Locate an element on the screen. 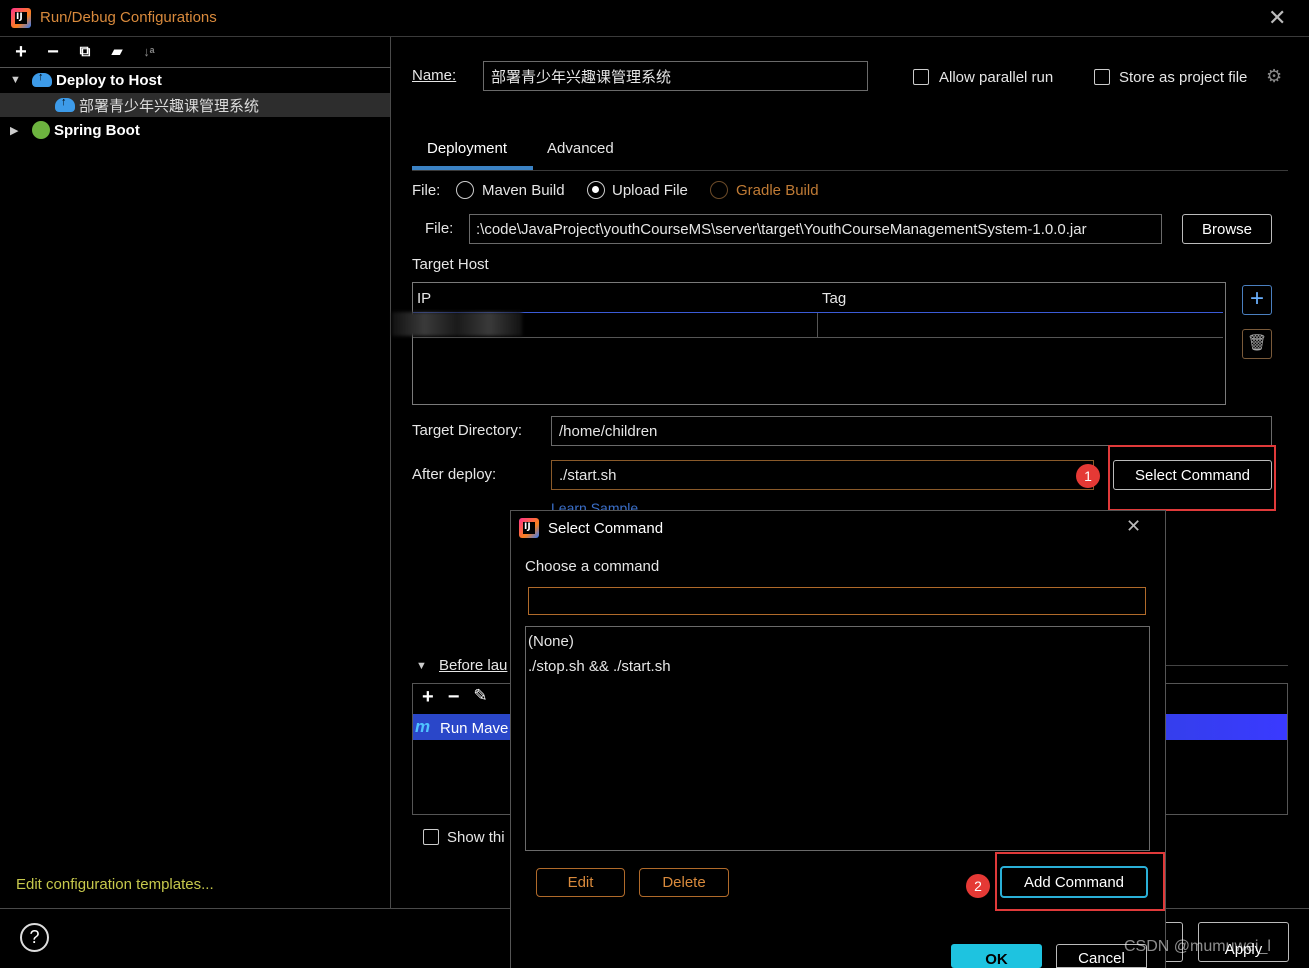  delete-command-button: Delete is located at coordinates (684, 882).